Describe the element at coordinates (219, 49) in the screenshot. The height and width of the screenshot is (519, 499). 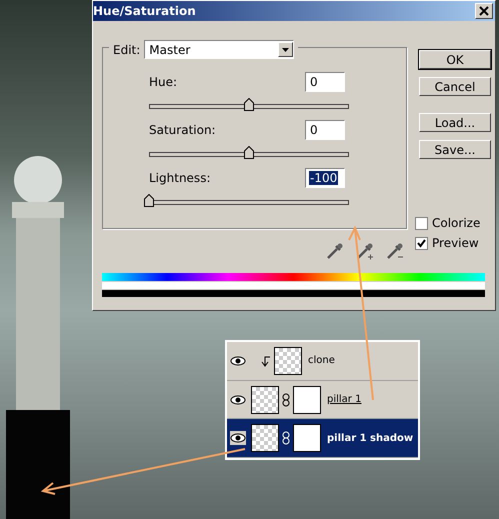
I see `edit-dropdown: Master` at that location.